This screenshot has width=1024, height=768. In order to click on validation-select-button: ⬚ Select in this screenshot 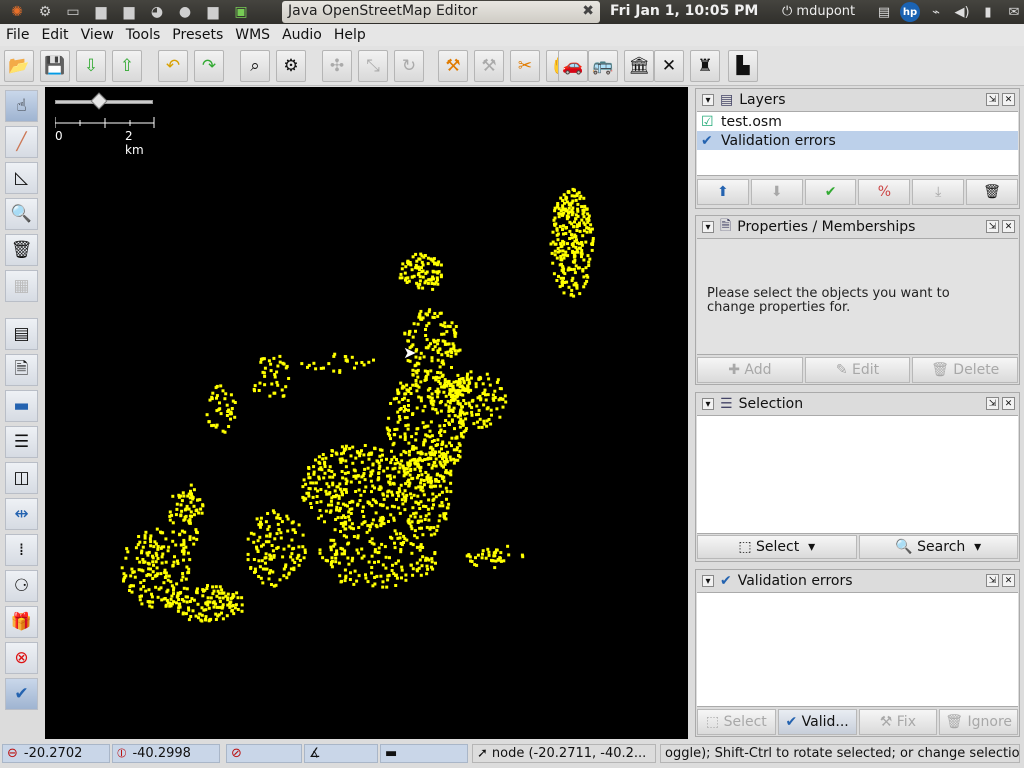, I will do `click(736, 722)`.